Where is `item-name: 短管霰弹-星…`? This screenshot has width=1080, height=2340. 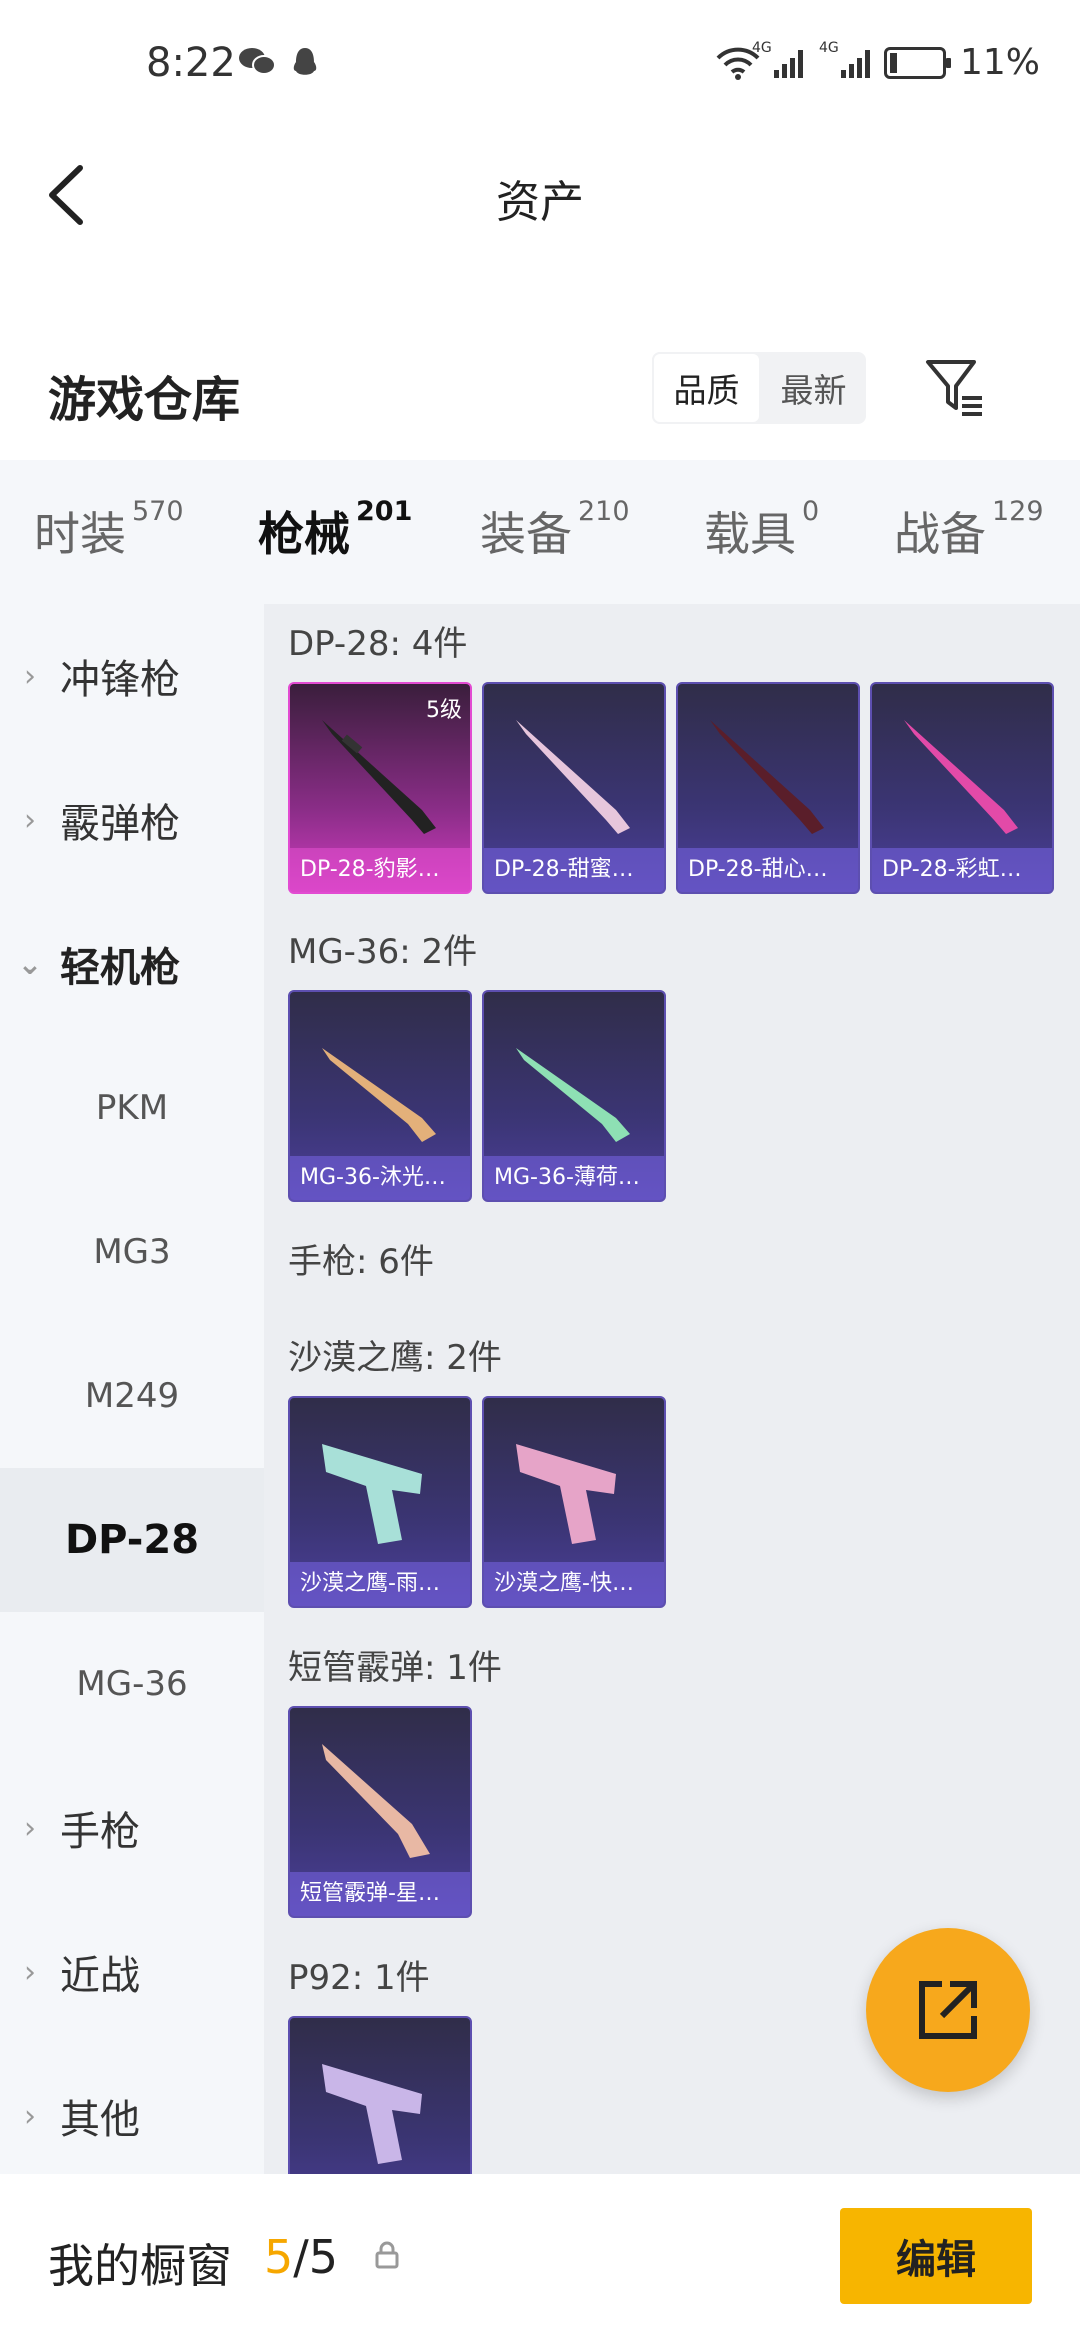 item-name: 短管霰弹-星… is located at coordinates (380, 1894).